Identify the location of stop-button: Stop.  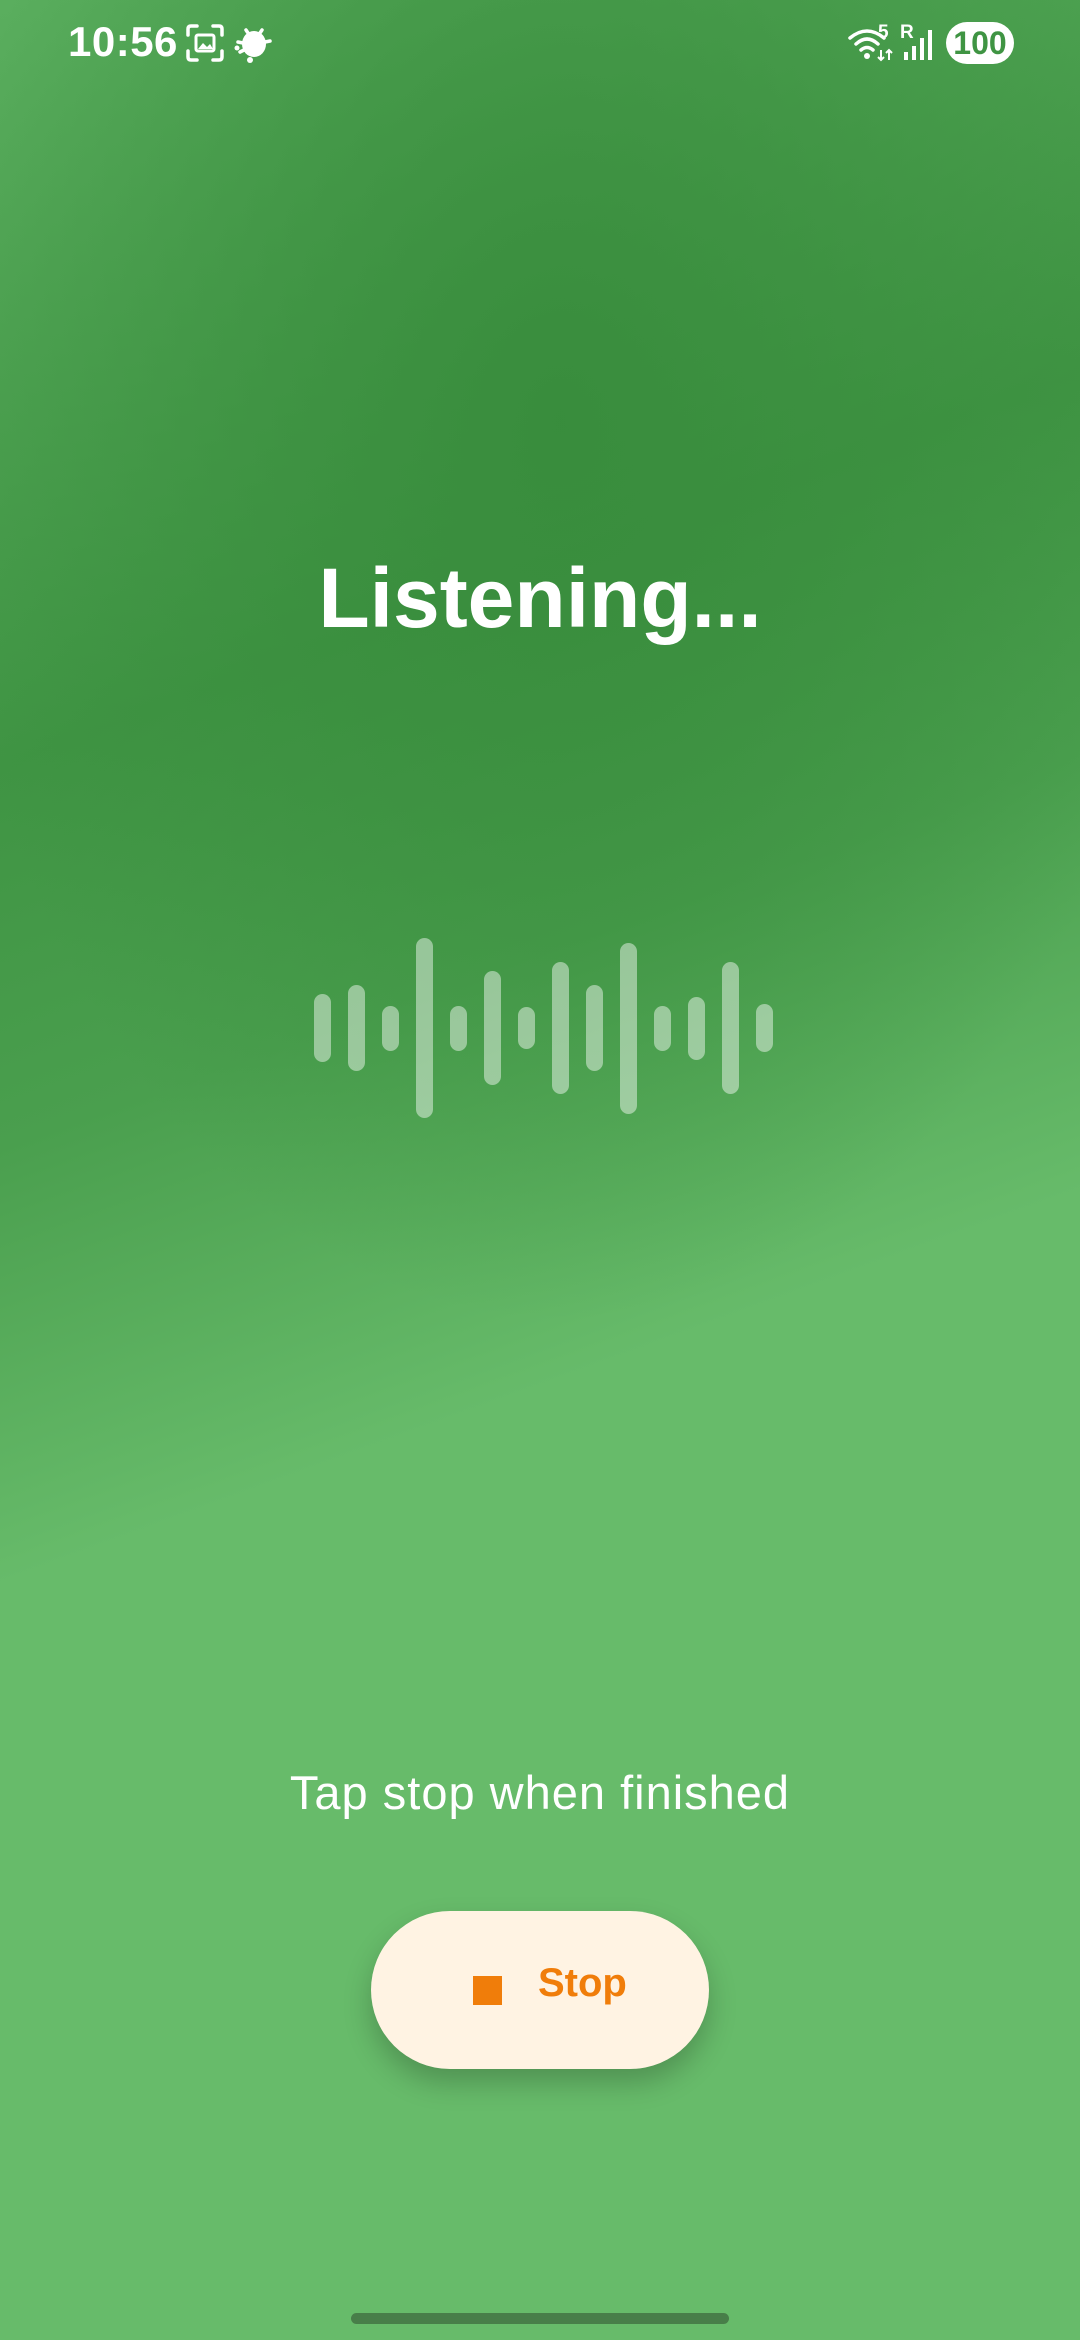
(540, 1990).